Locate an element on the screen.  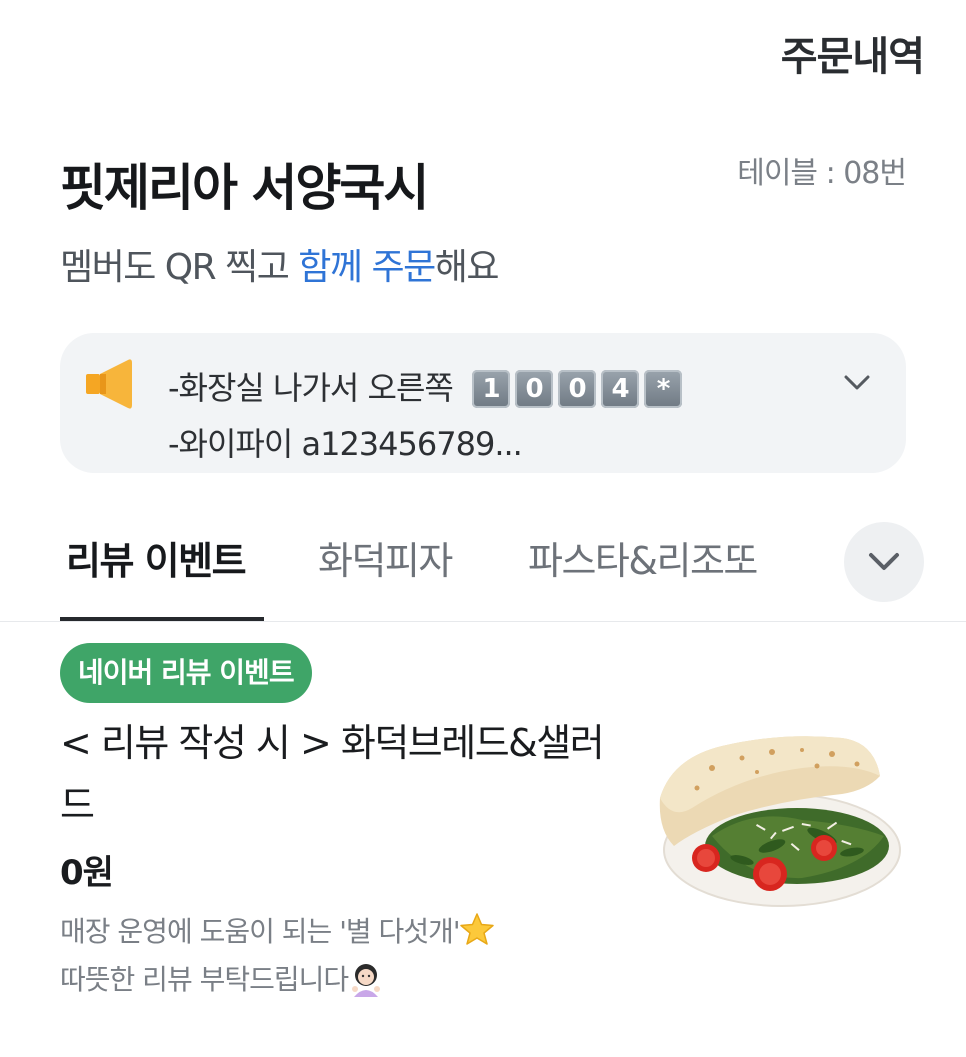
description-line-1-text: 매장 운영에 도움이 되는 '별 다섯개' is located at coordinates (260, 931).